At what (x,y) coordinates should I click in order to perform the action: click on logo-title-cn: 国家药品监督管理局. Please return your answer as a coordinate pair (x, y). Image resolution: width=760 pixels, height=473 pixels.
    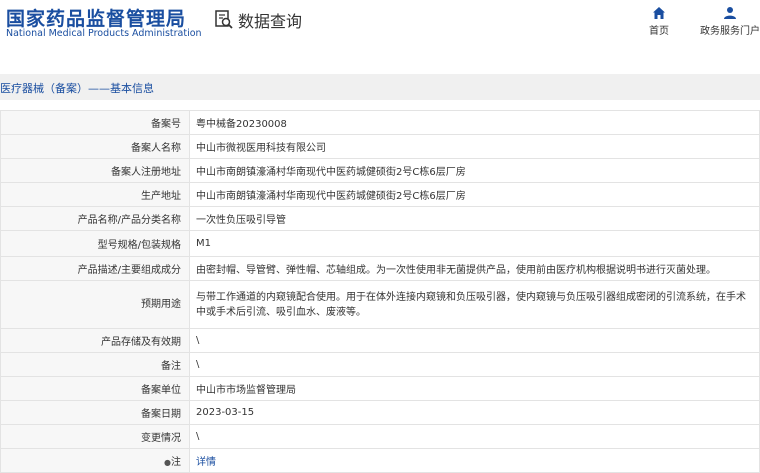
    Looking at the image, I should click on (96, 17).